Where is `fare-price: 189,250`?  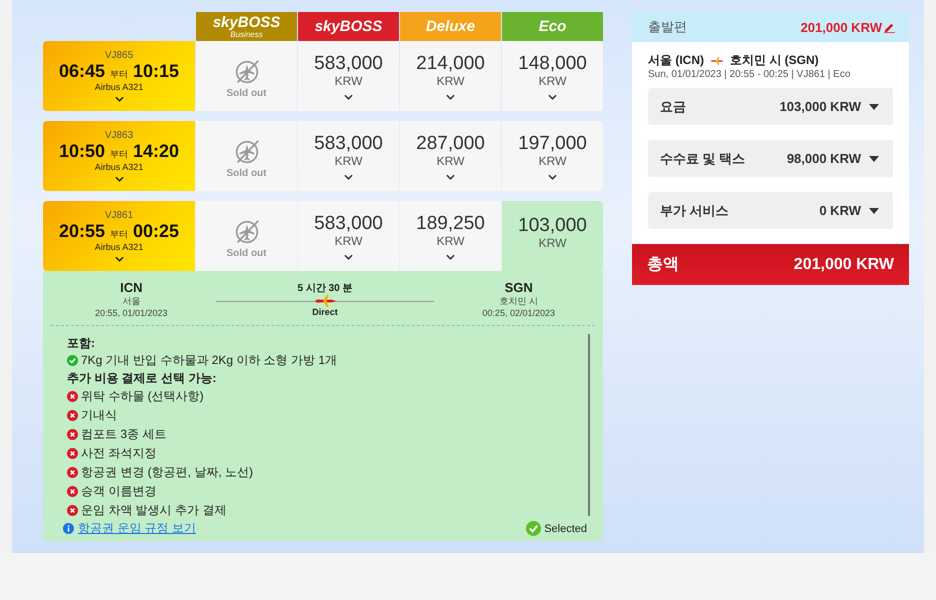 fare-price: 189,250 is located at coordinates (450, 223).